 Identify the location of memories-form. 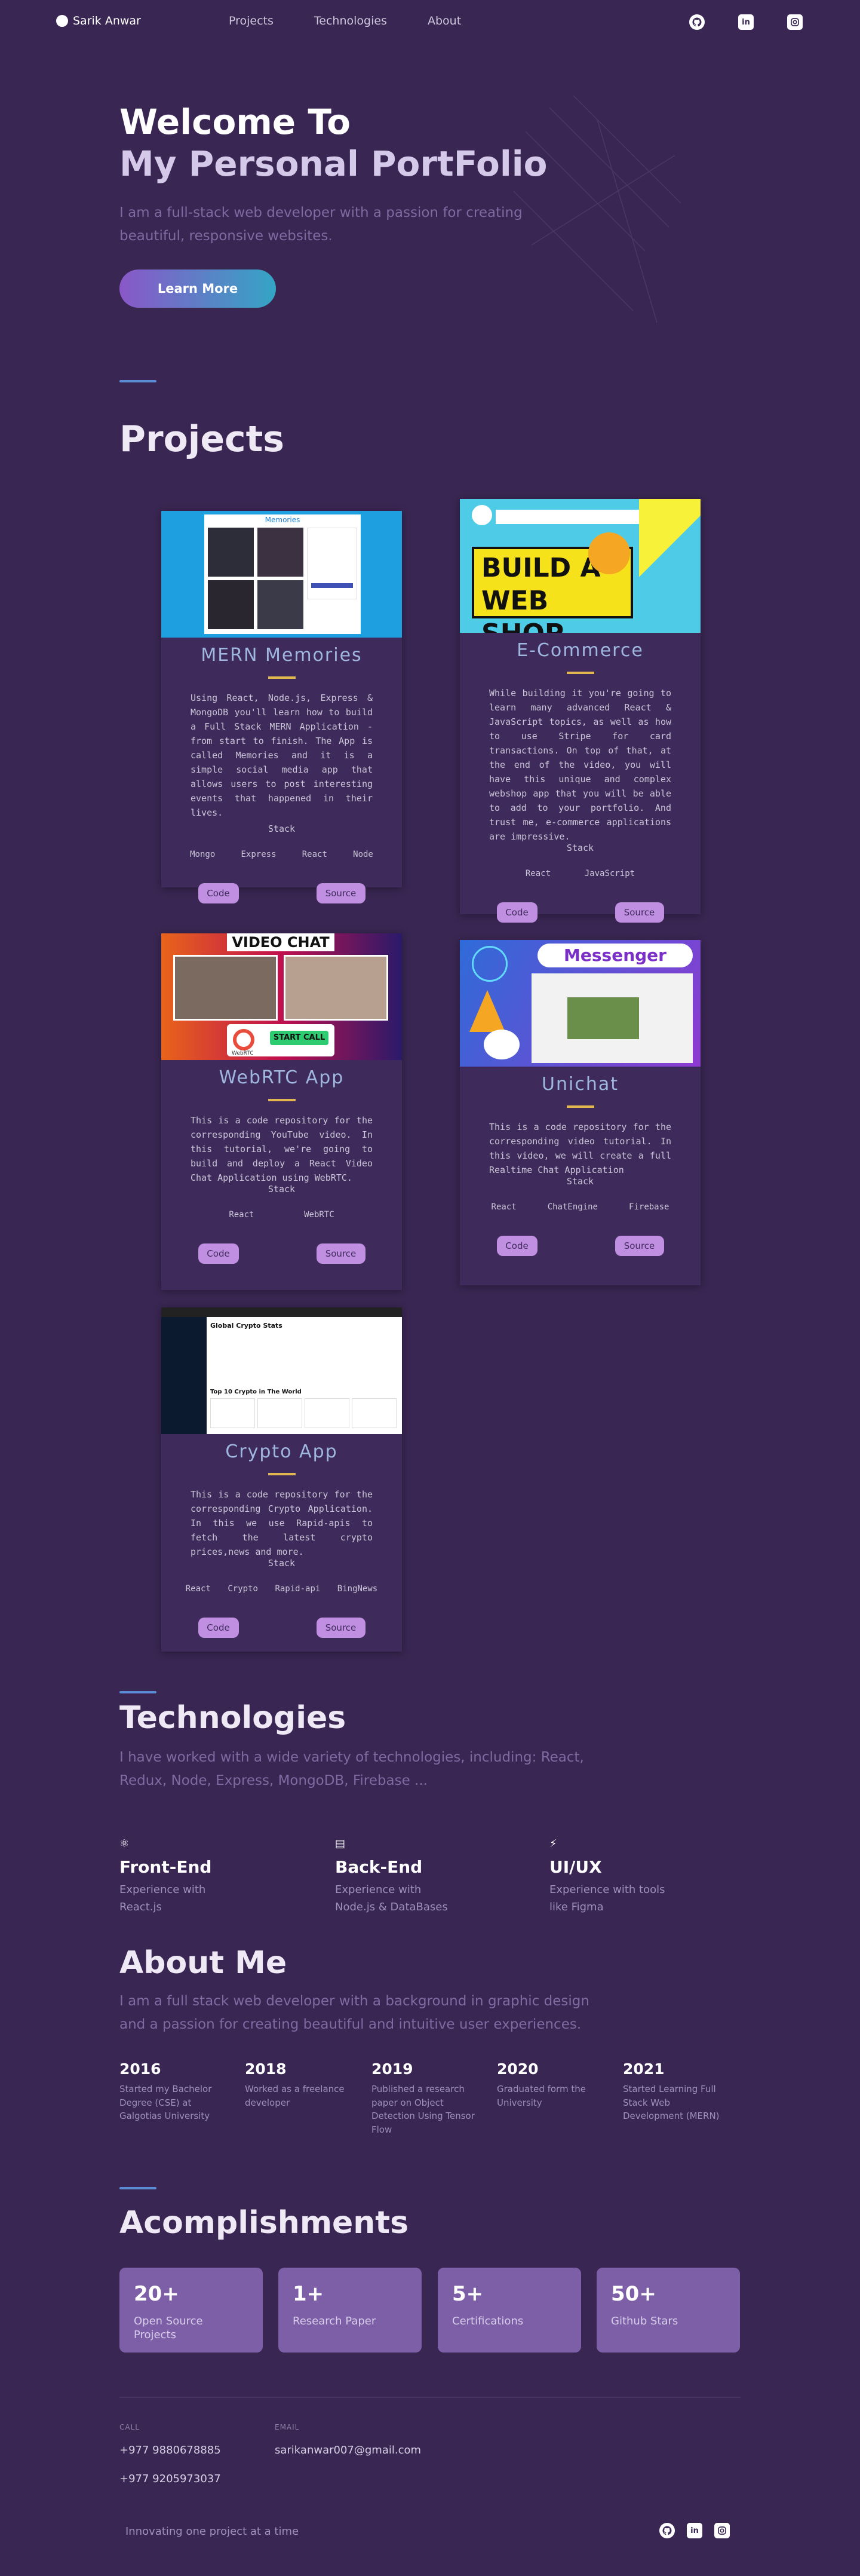
(332, 563).